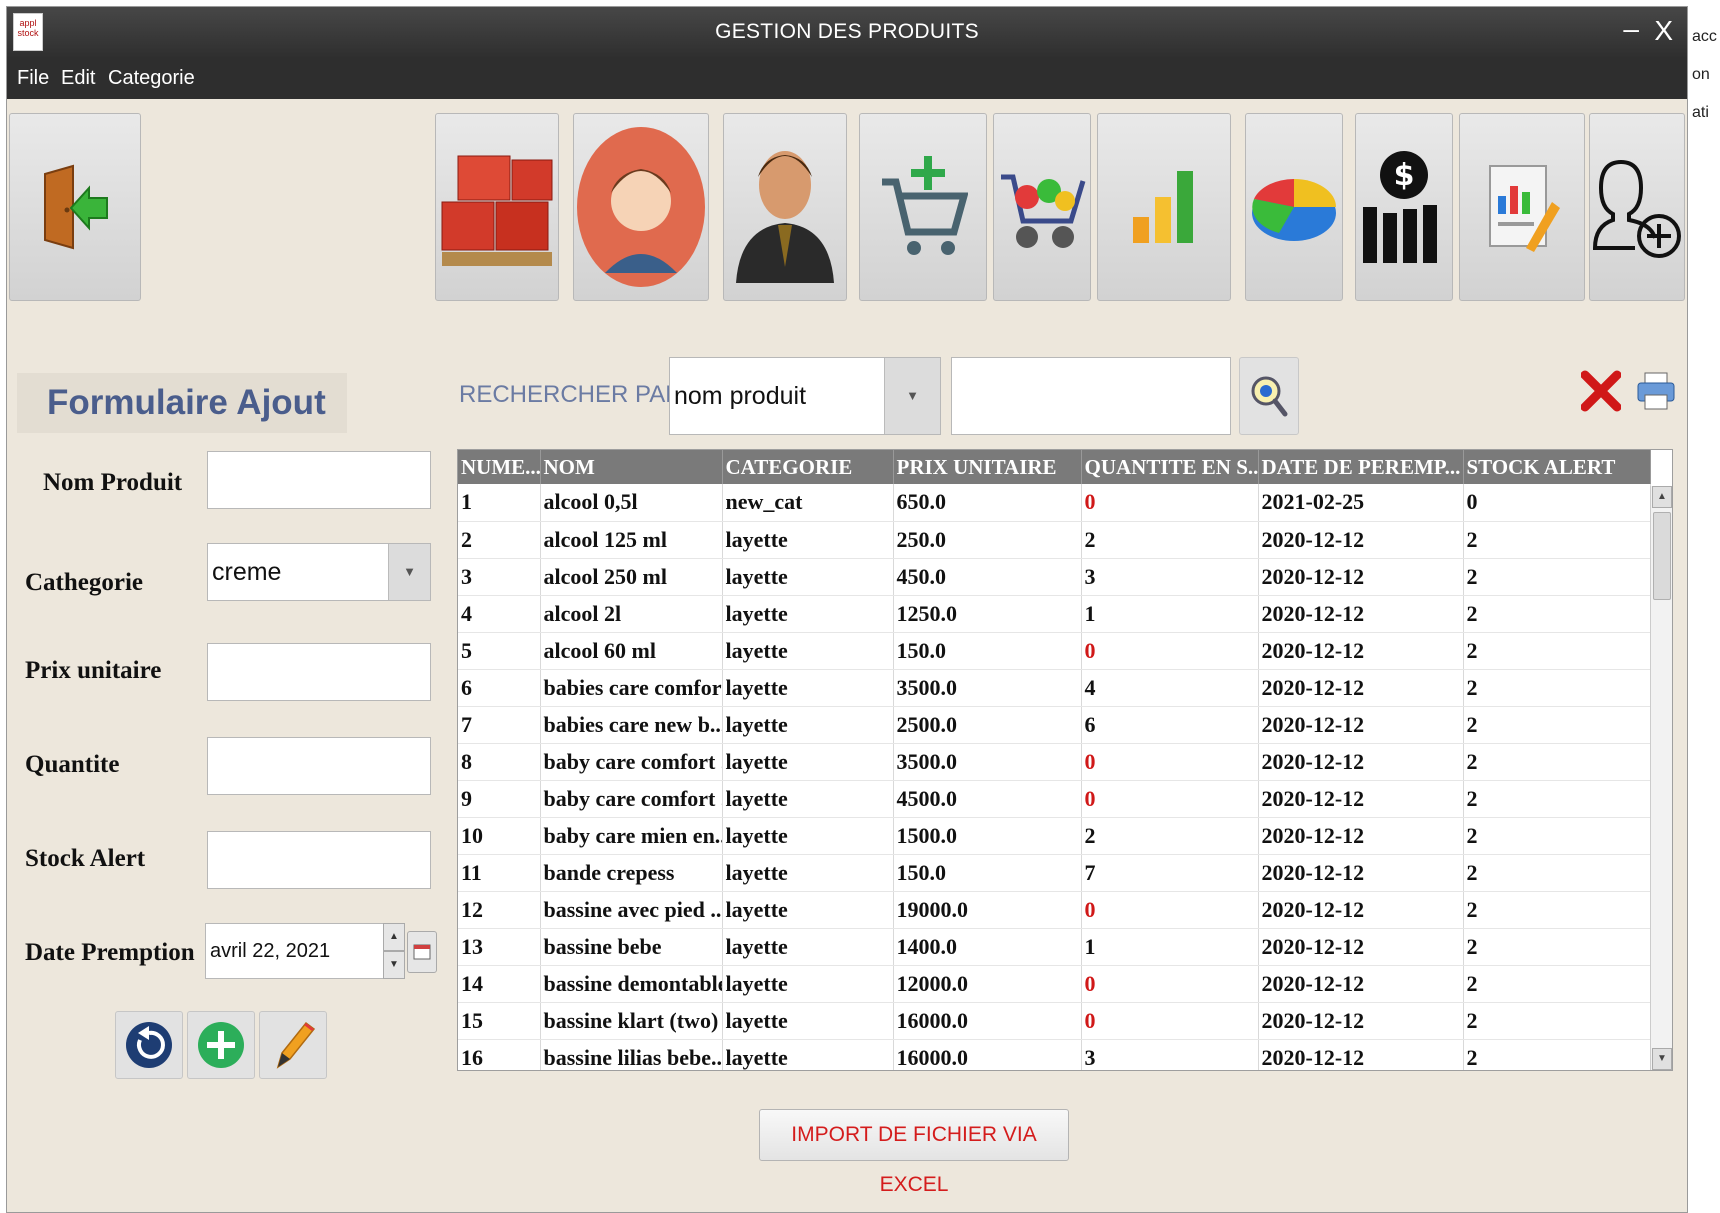 Image resolution: width=1720 pixels, height=1213 pixels. What do you see at coordinates (1662, 556) in the screenshot?
I see `scroll-thumb` at bounding box center [1662, 556].